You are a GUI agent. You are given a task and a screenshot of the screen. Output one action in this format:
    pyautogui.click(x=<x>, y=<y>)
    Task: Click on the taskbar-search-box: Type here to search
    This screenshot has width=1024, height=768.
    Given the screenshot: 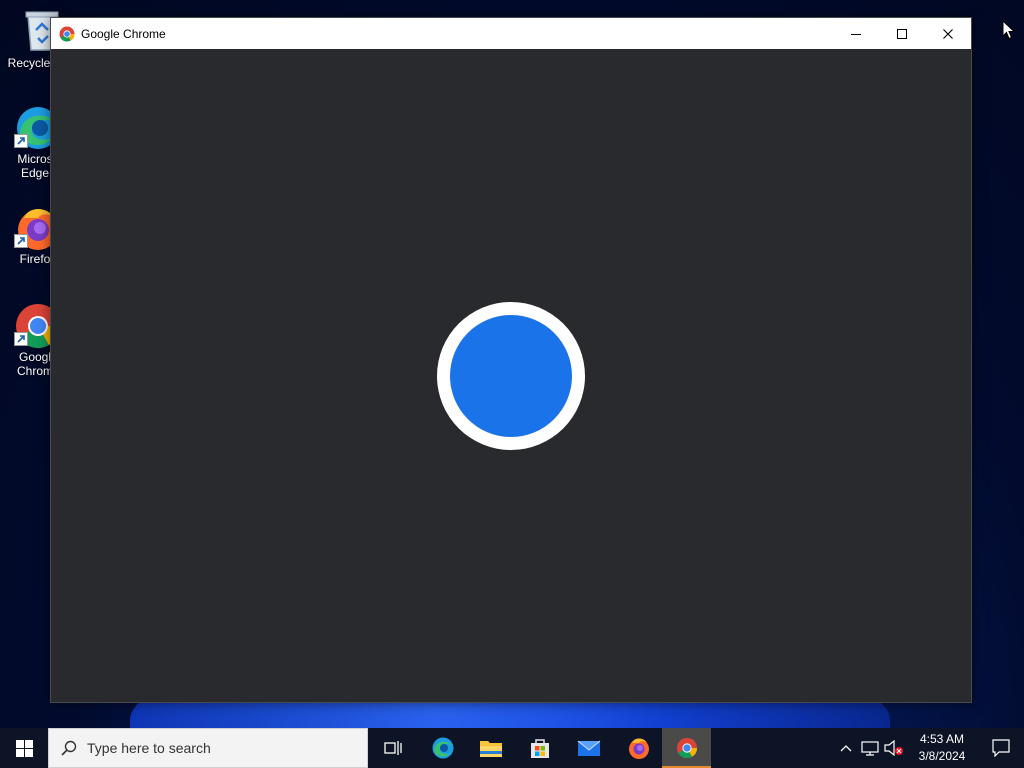 What is the action you would take?
    pyautogui.click(x=208, y=748)
    